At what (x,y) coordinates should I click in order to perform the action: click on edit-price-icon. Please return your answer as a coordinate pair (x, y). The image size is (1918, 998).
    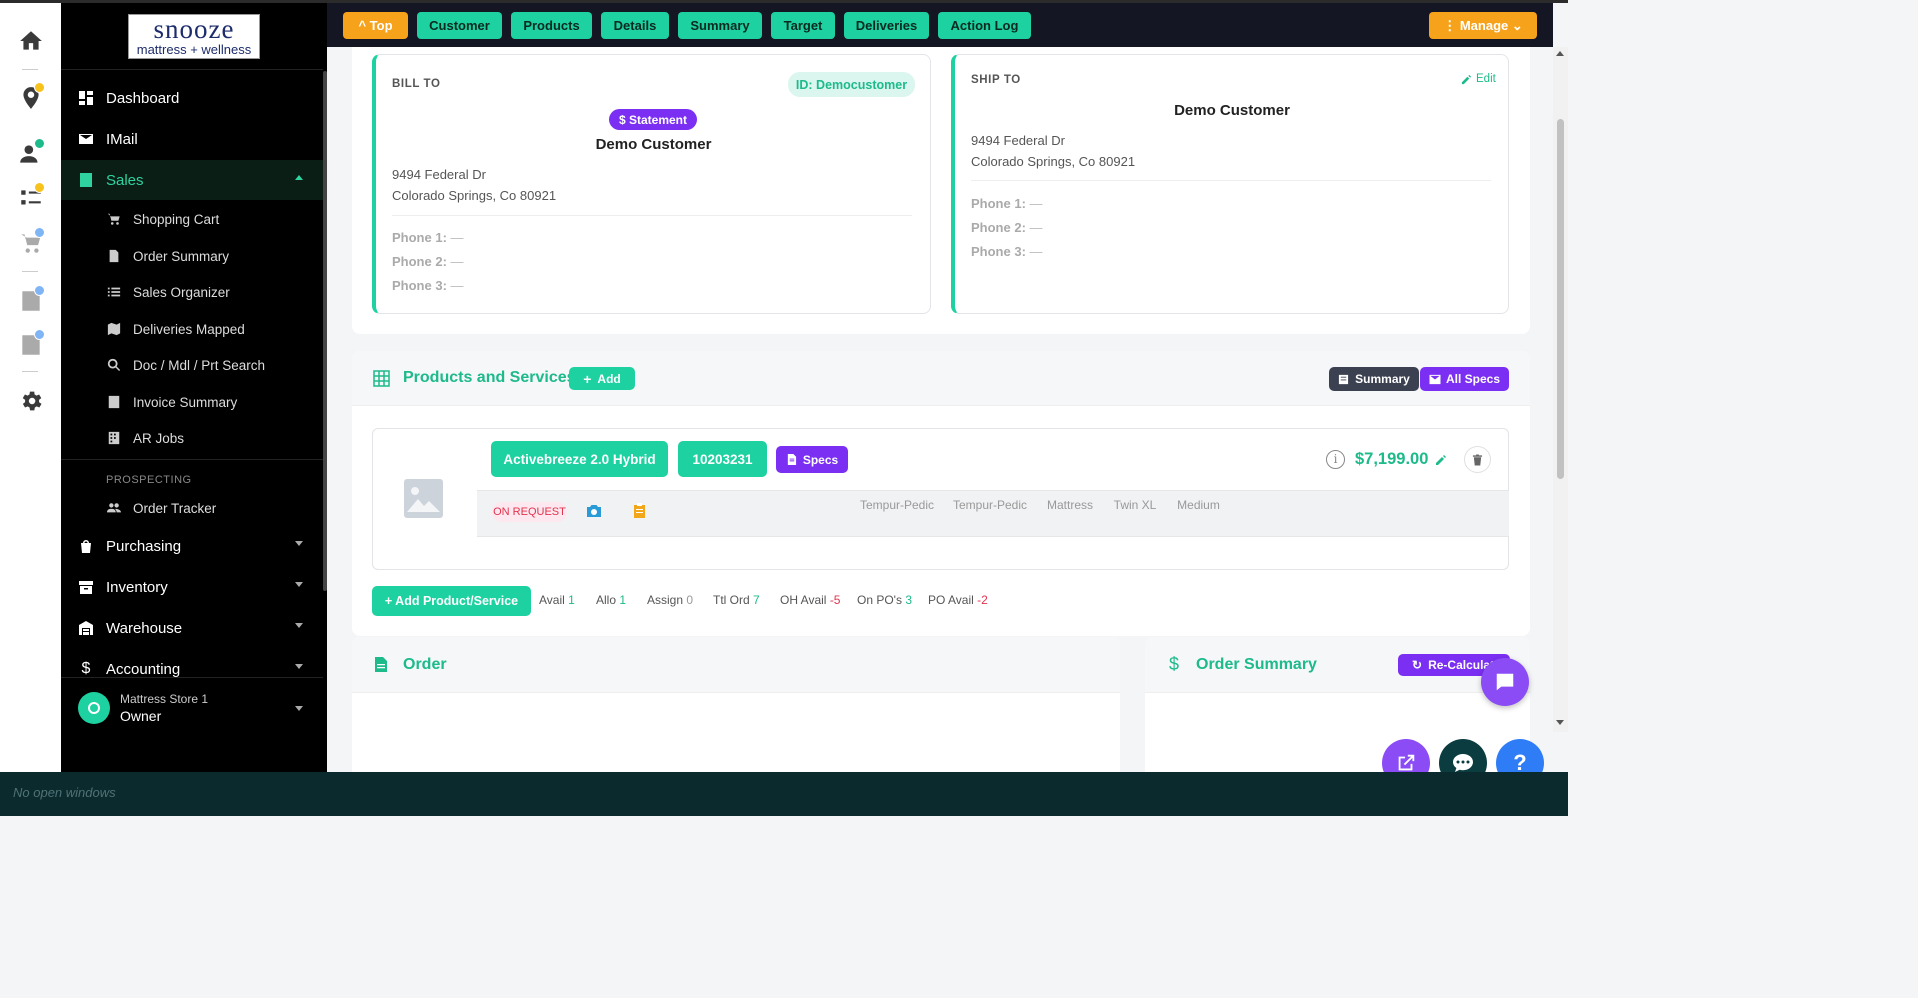
    Looking at the image, I should click on (1441, 460).